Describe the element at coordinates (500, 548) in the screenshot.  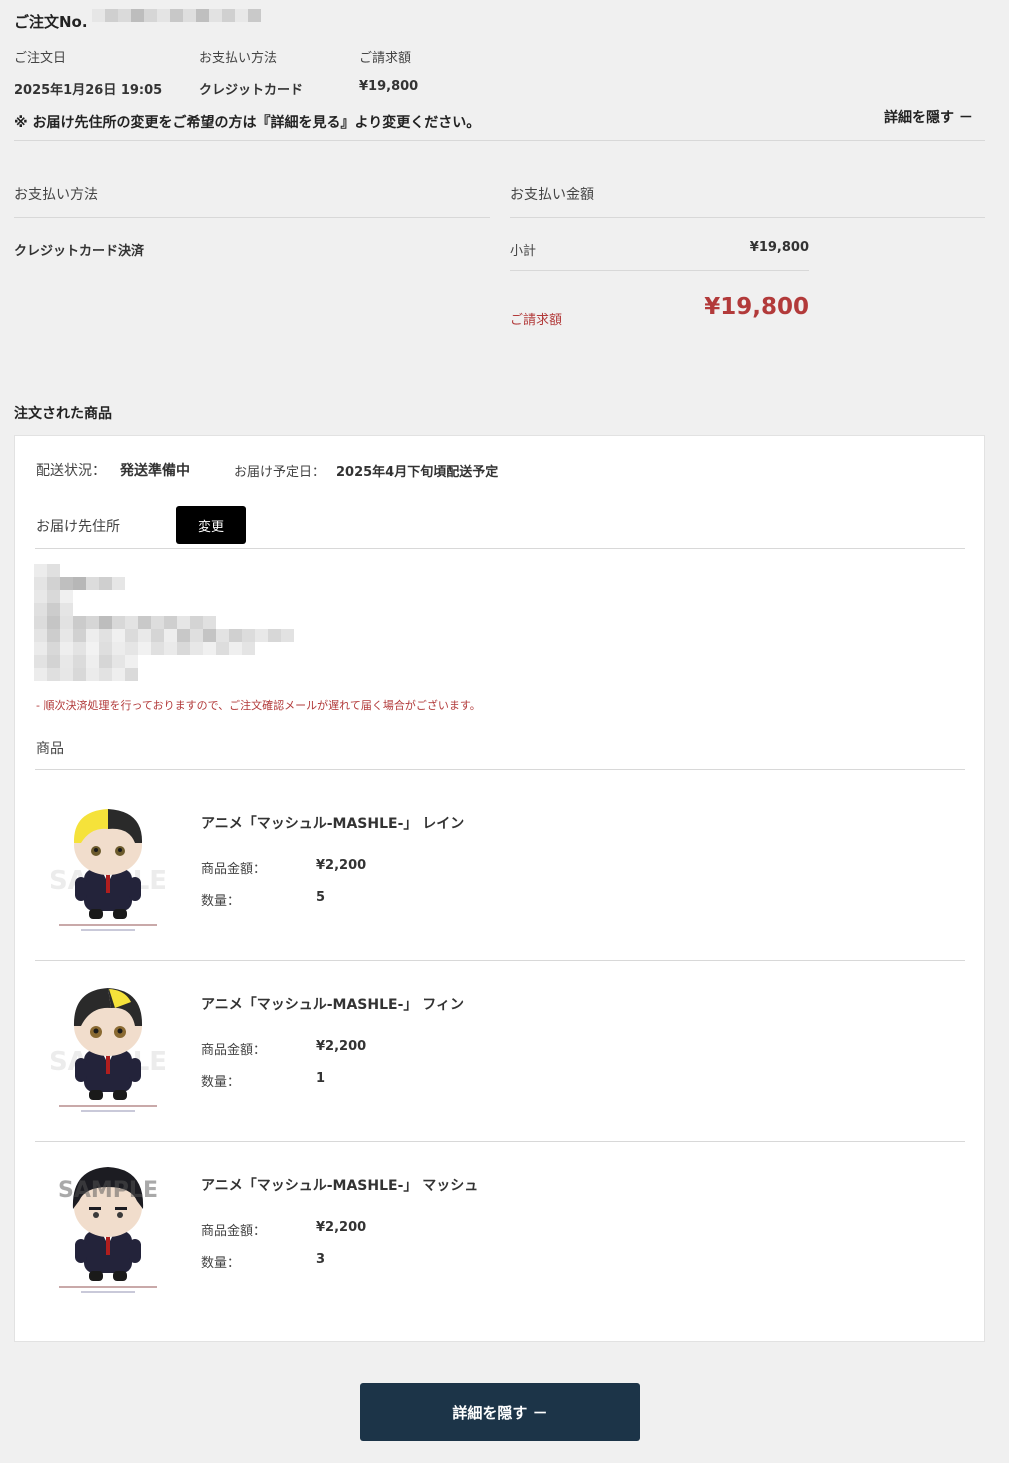
I see `address-divider` at that location.